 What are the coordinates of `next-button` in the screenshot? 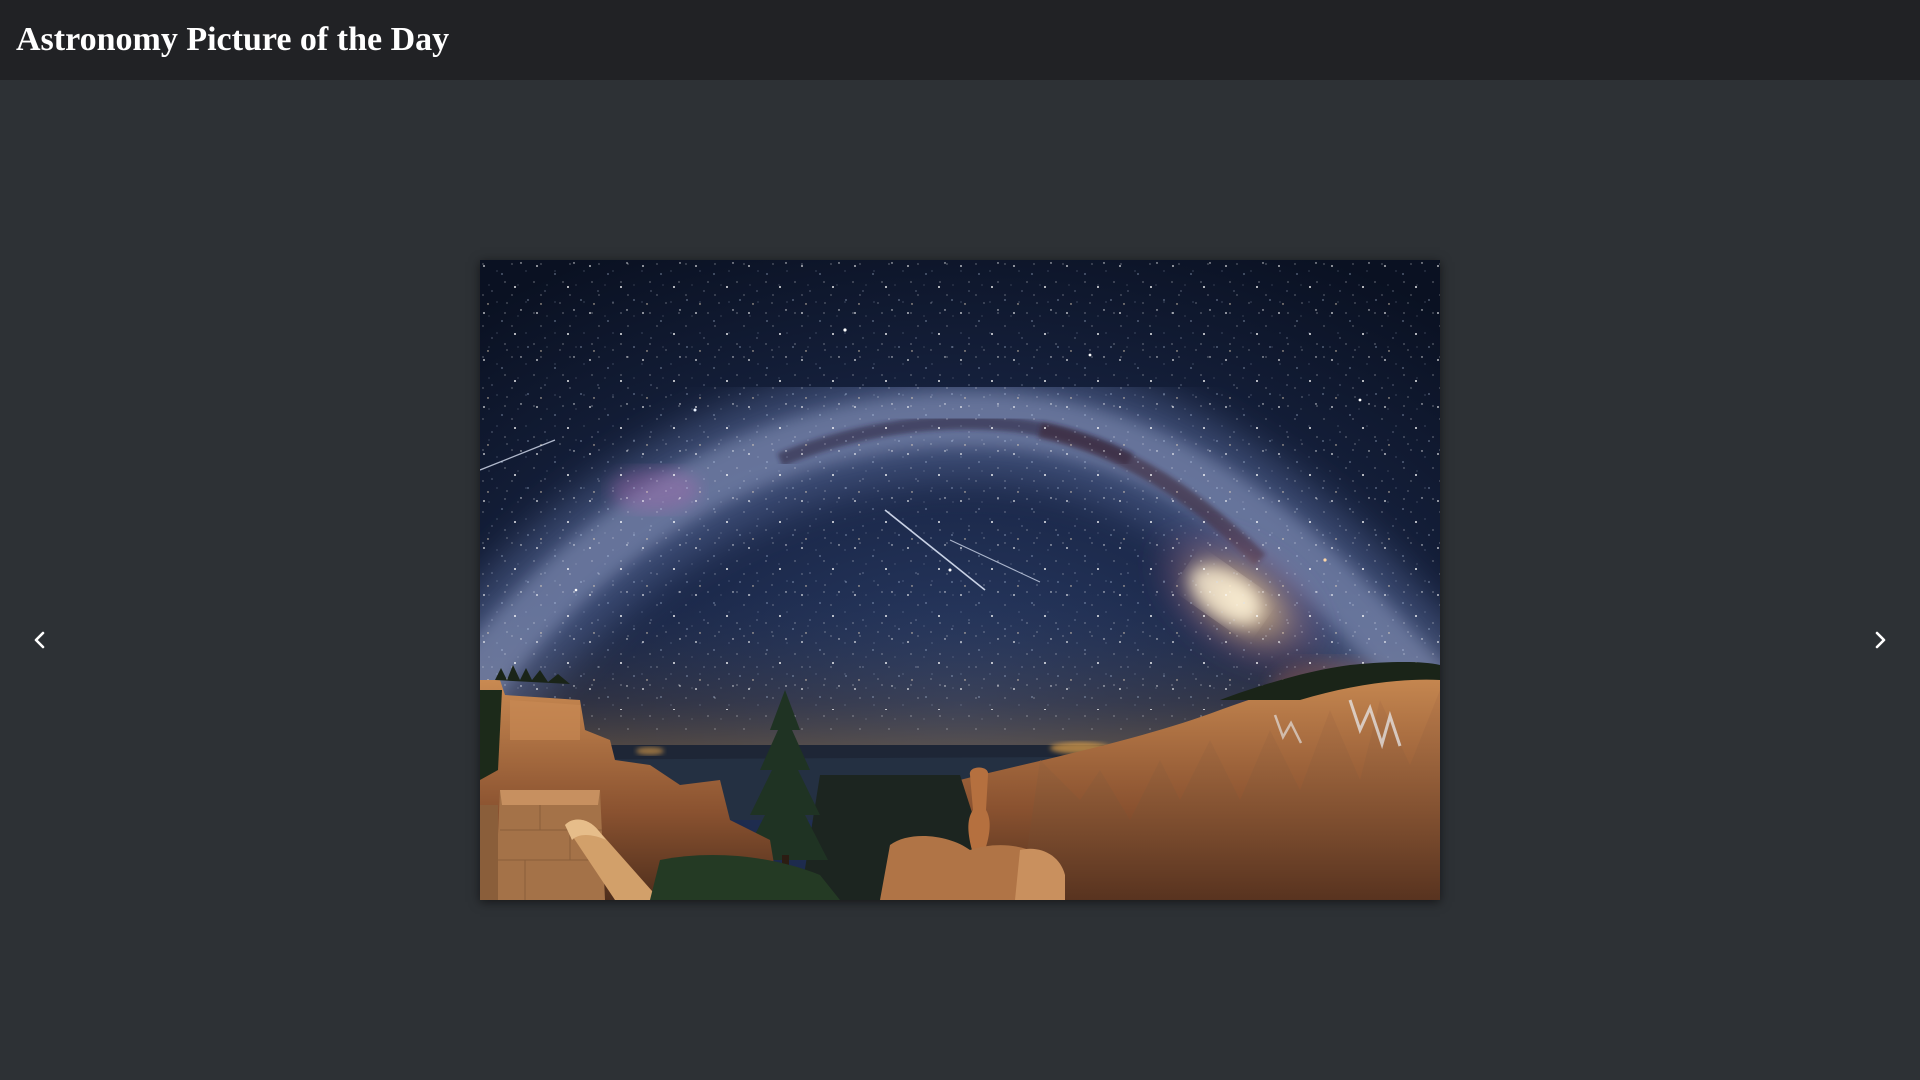 It's located at (1880, 640).